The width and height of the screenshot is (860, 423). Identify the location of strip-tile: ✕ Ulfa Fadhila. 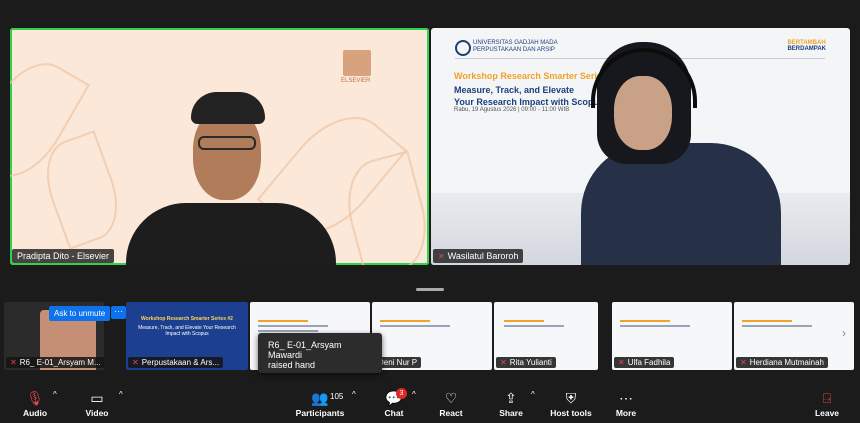
(672, 336).